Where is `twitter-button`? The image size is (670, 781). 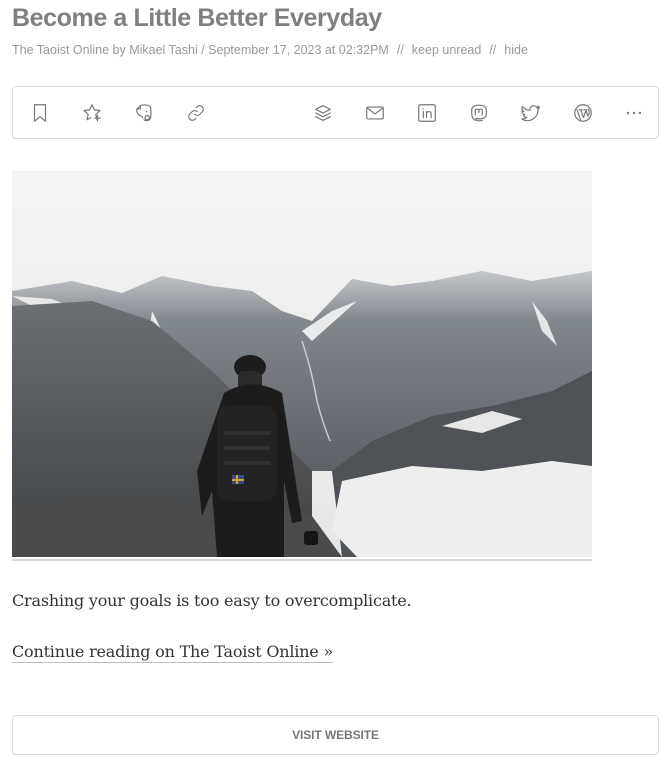 twitter-button is located at coordinates (531, 113).